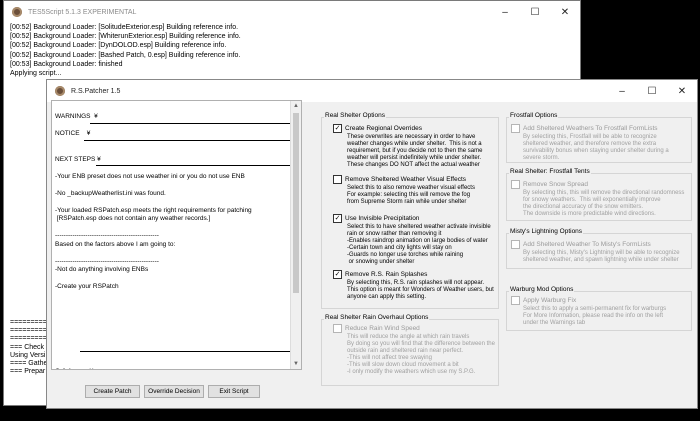 The width and height of the screenshot is (700, 421). What do you see at coordinates (377, 128) in the screenshot?
I see `create-regional-overrides-checkbox: ✓ Create Regional Overrides` at bounding box center [377, 128].